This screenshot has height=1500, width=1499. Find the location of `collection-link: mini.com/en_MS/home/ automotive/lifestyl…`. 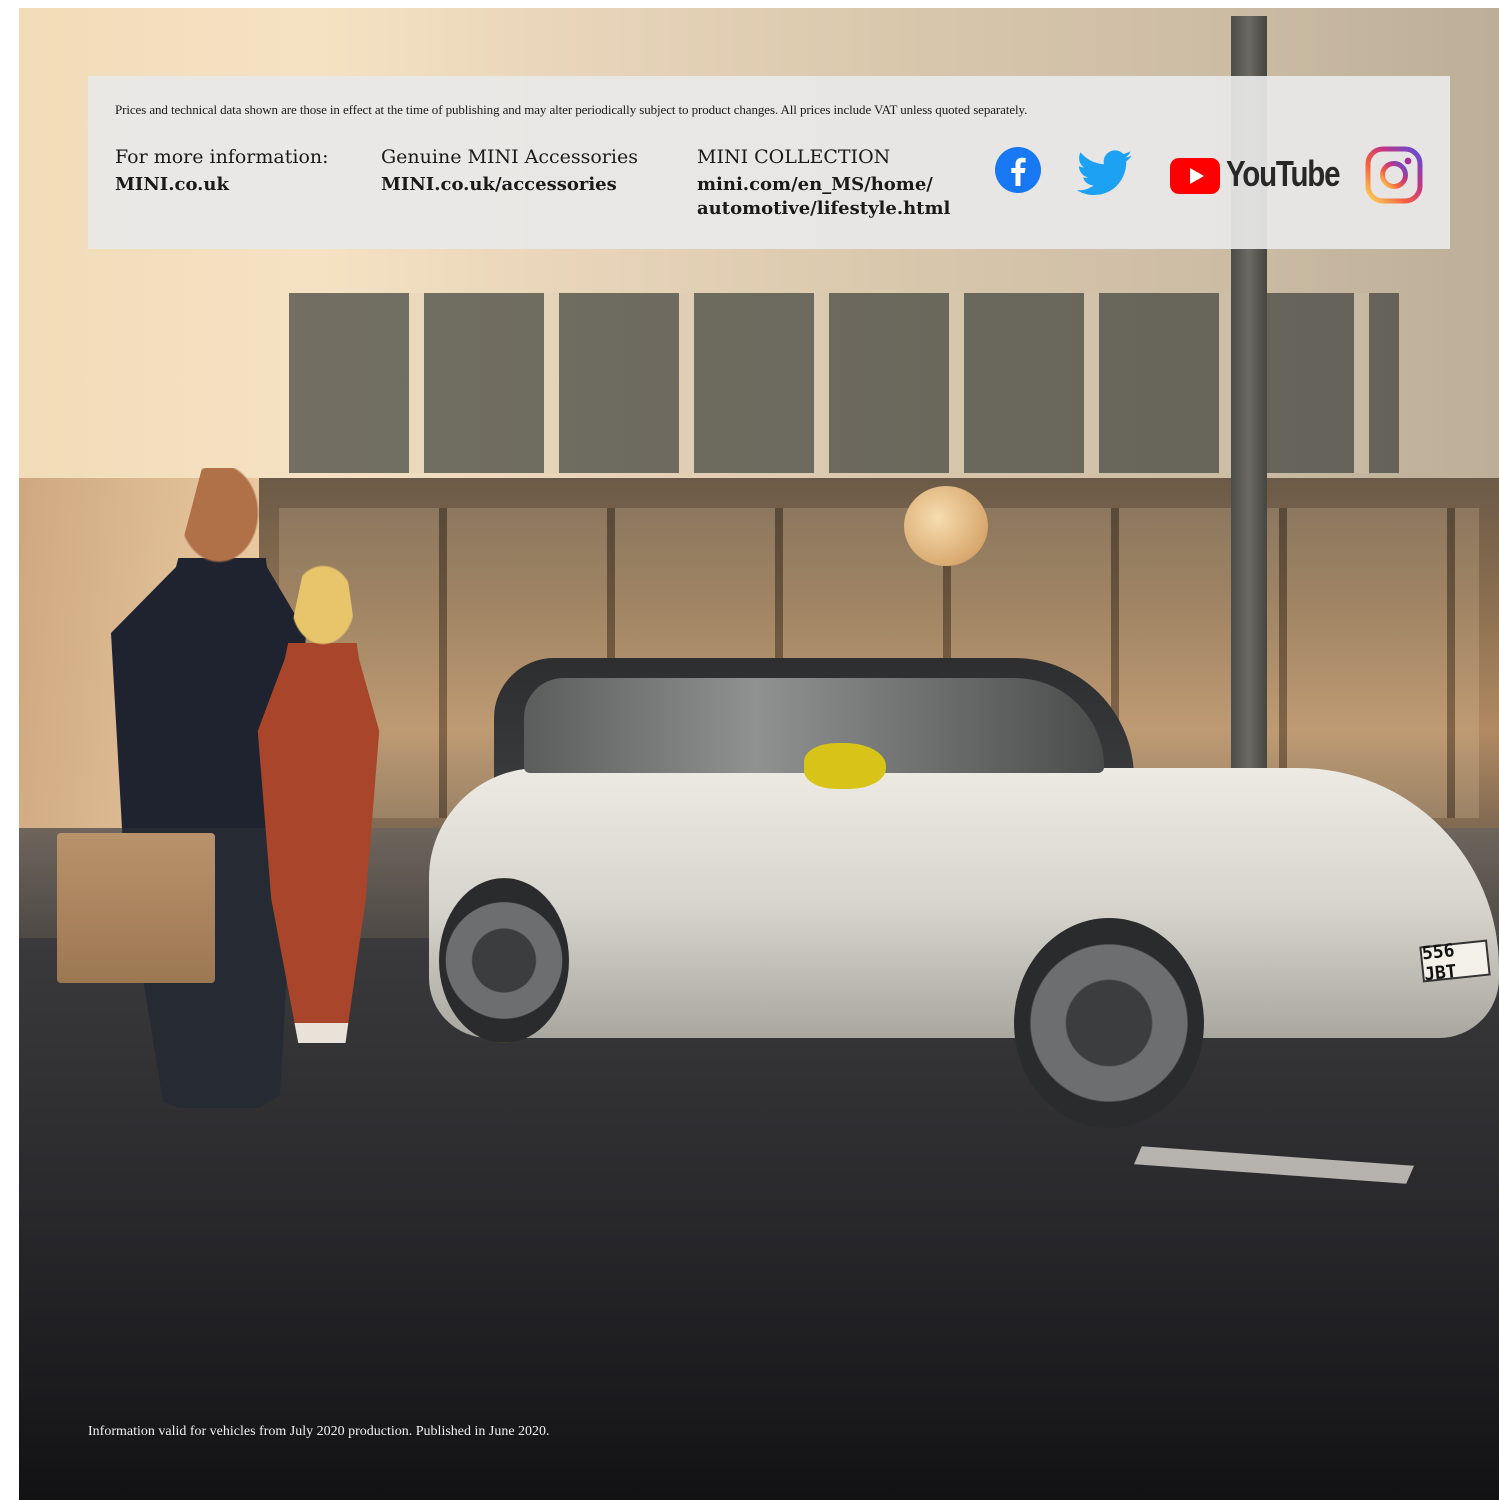

collection-link: mini.com/en_MS/home/ automotive/lifestyl… is located at coordinates (832, 197).